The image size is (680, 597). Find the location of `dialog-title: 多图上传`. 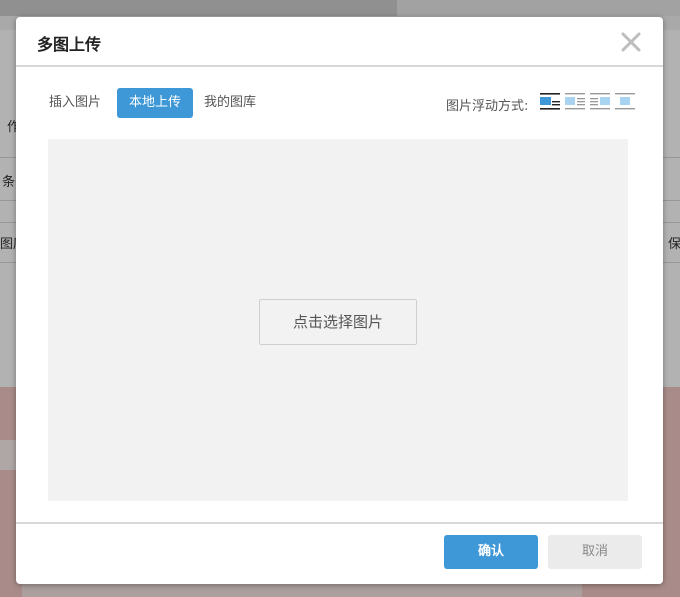

dialog-title: 多图上传 is located at coordinates (69, 44).